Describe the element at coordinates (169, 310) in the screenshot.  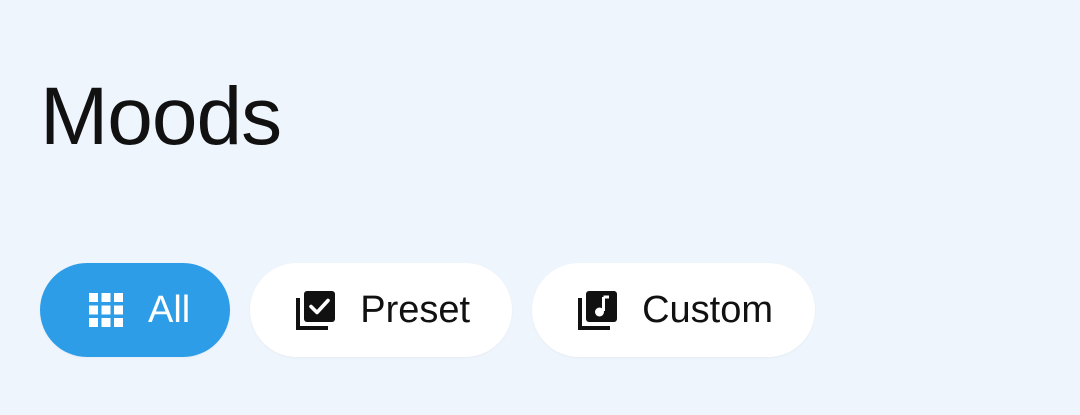
I see `filter-chip-label: All` at that location.